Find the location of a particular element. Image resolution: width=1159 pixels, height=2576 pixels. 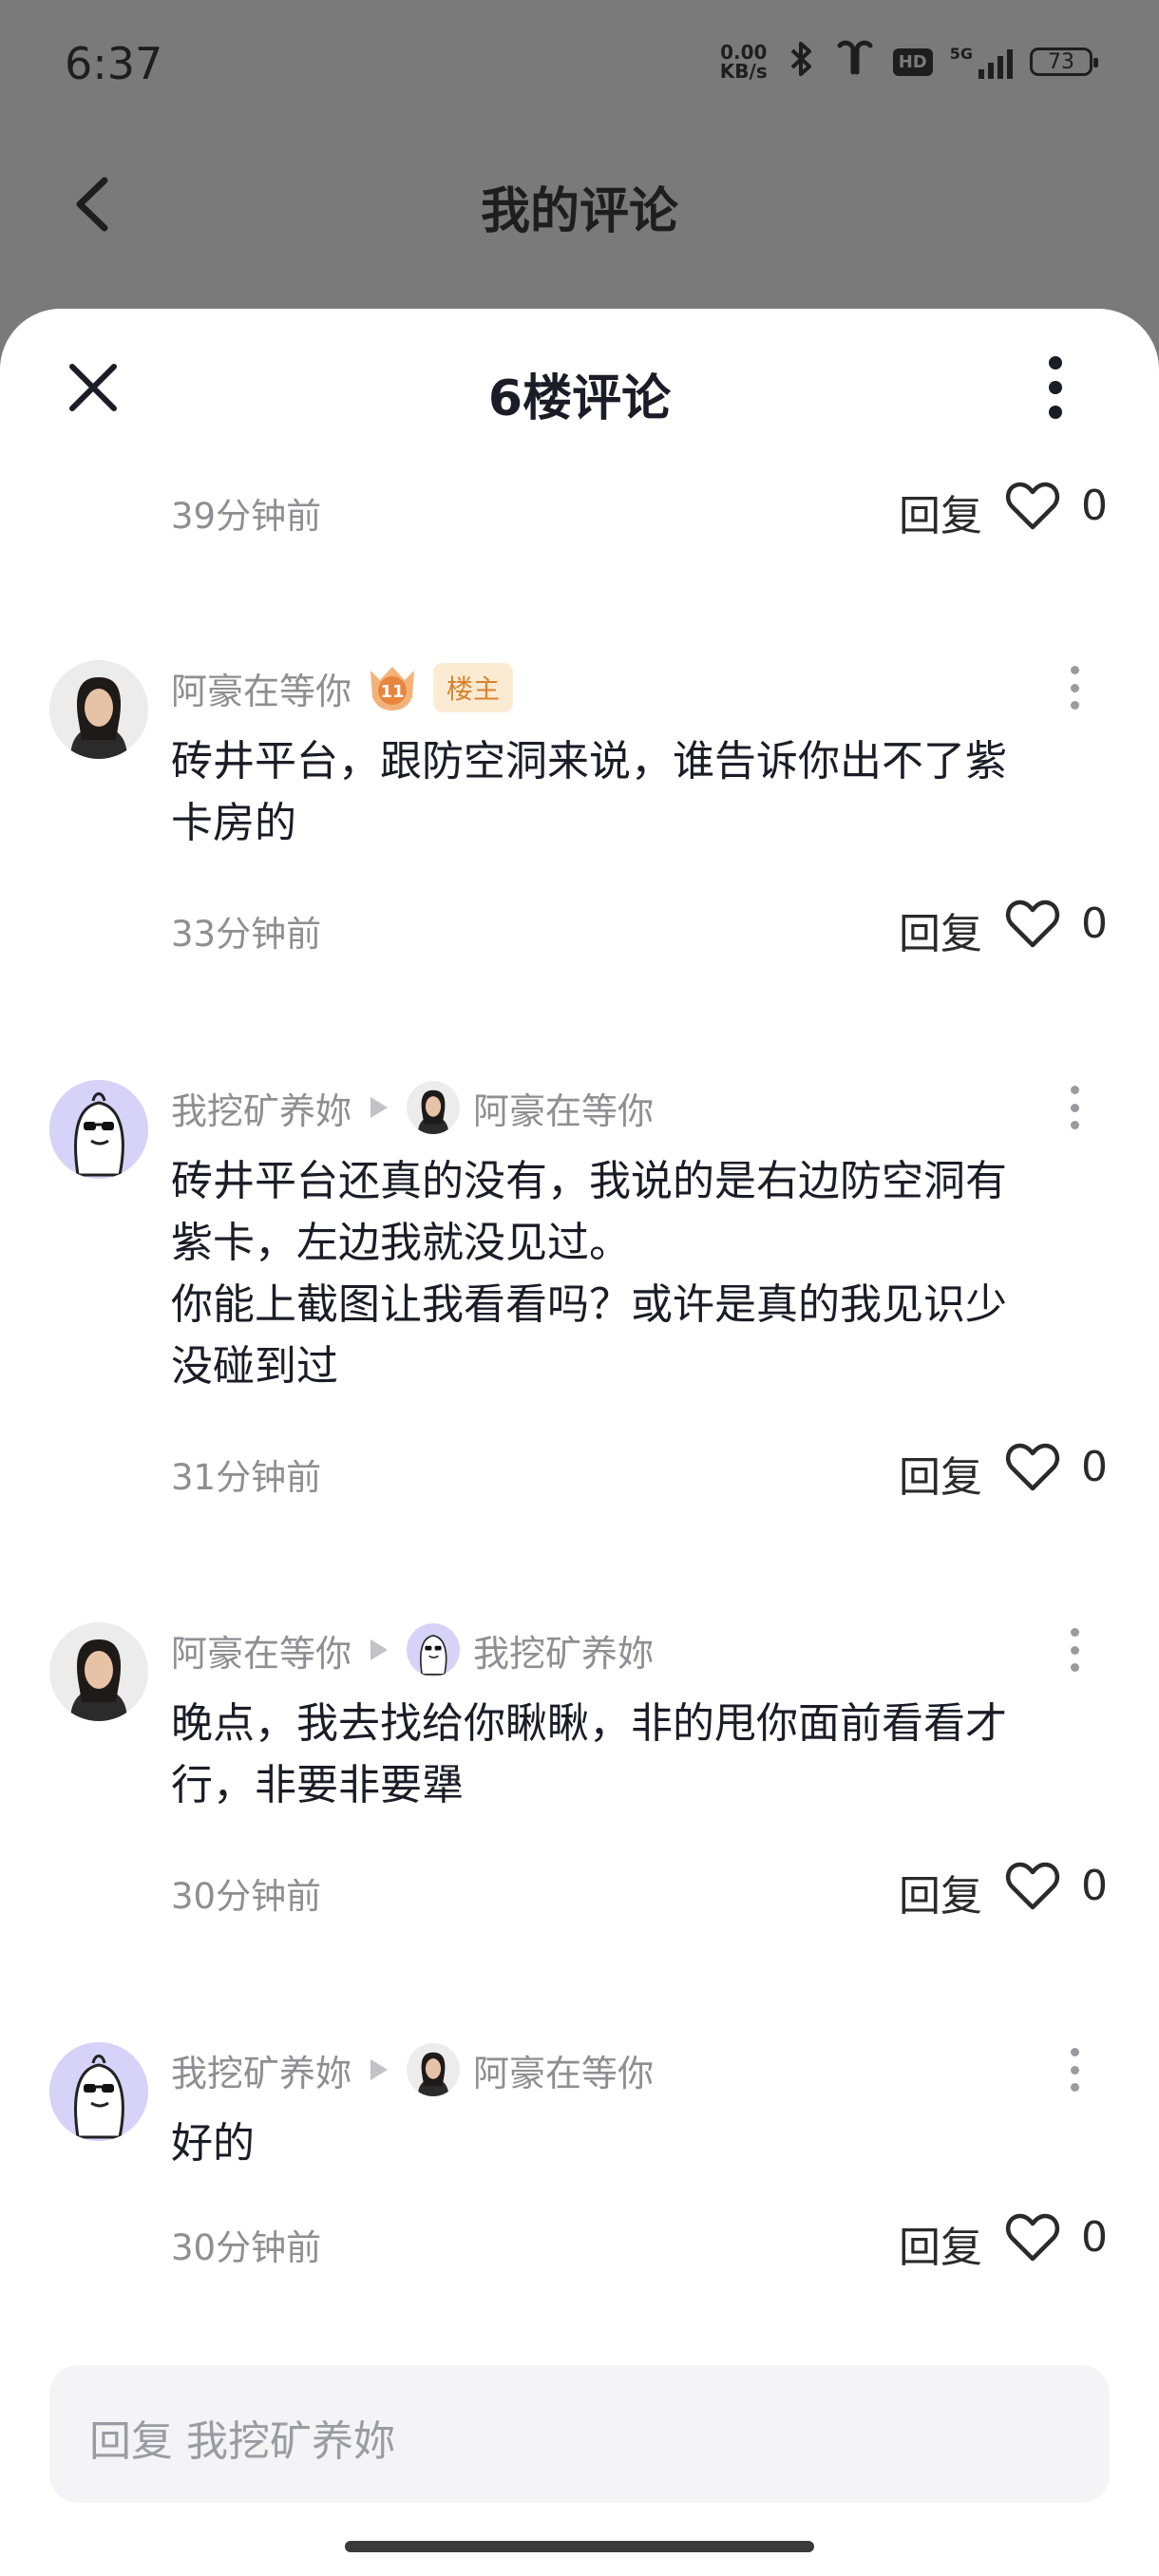

host-badge: 楼主 is located at coordinates (473, 687).